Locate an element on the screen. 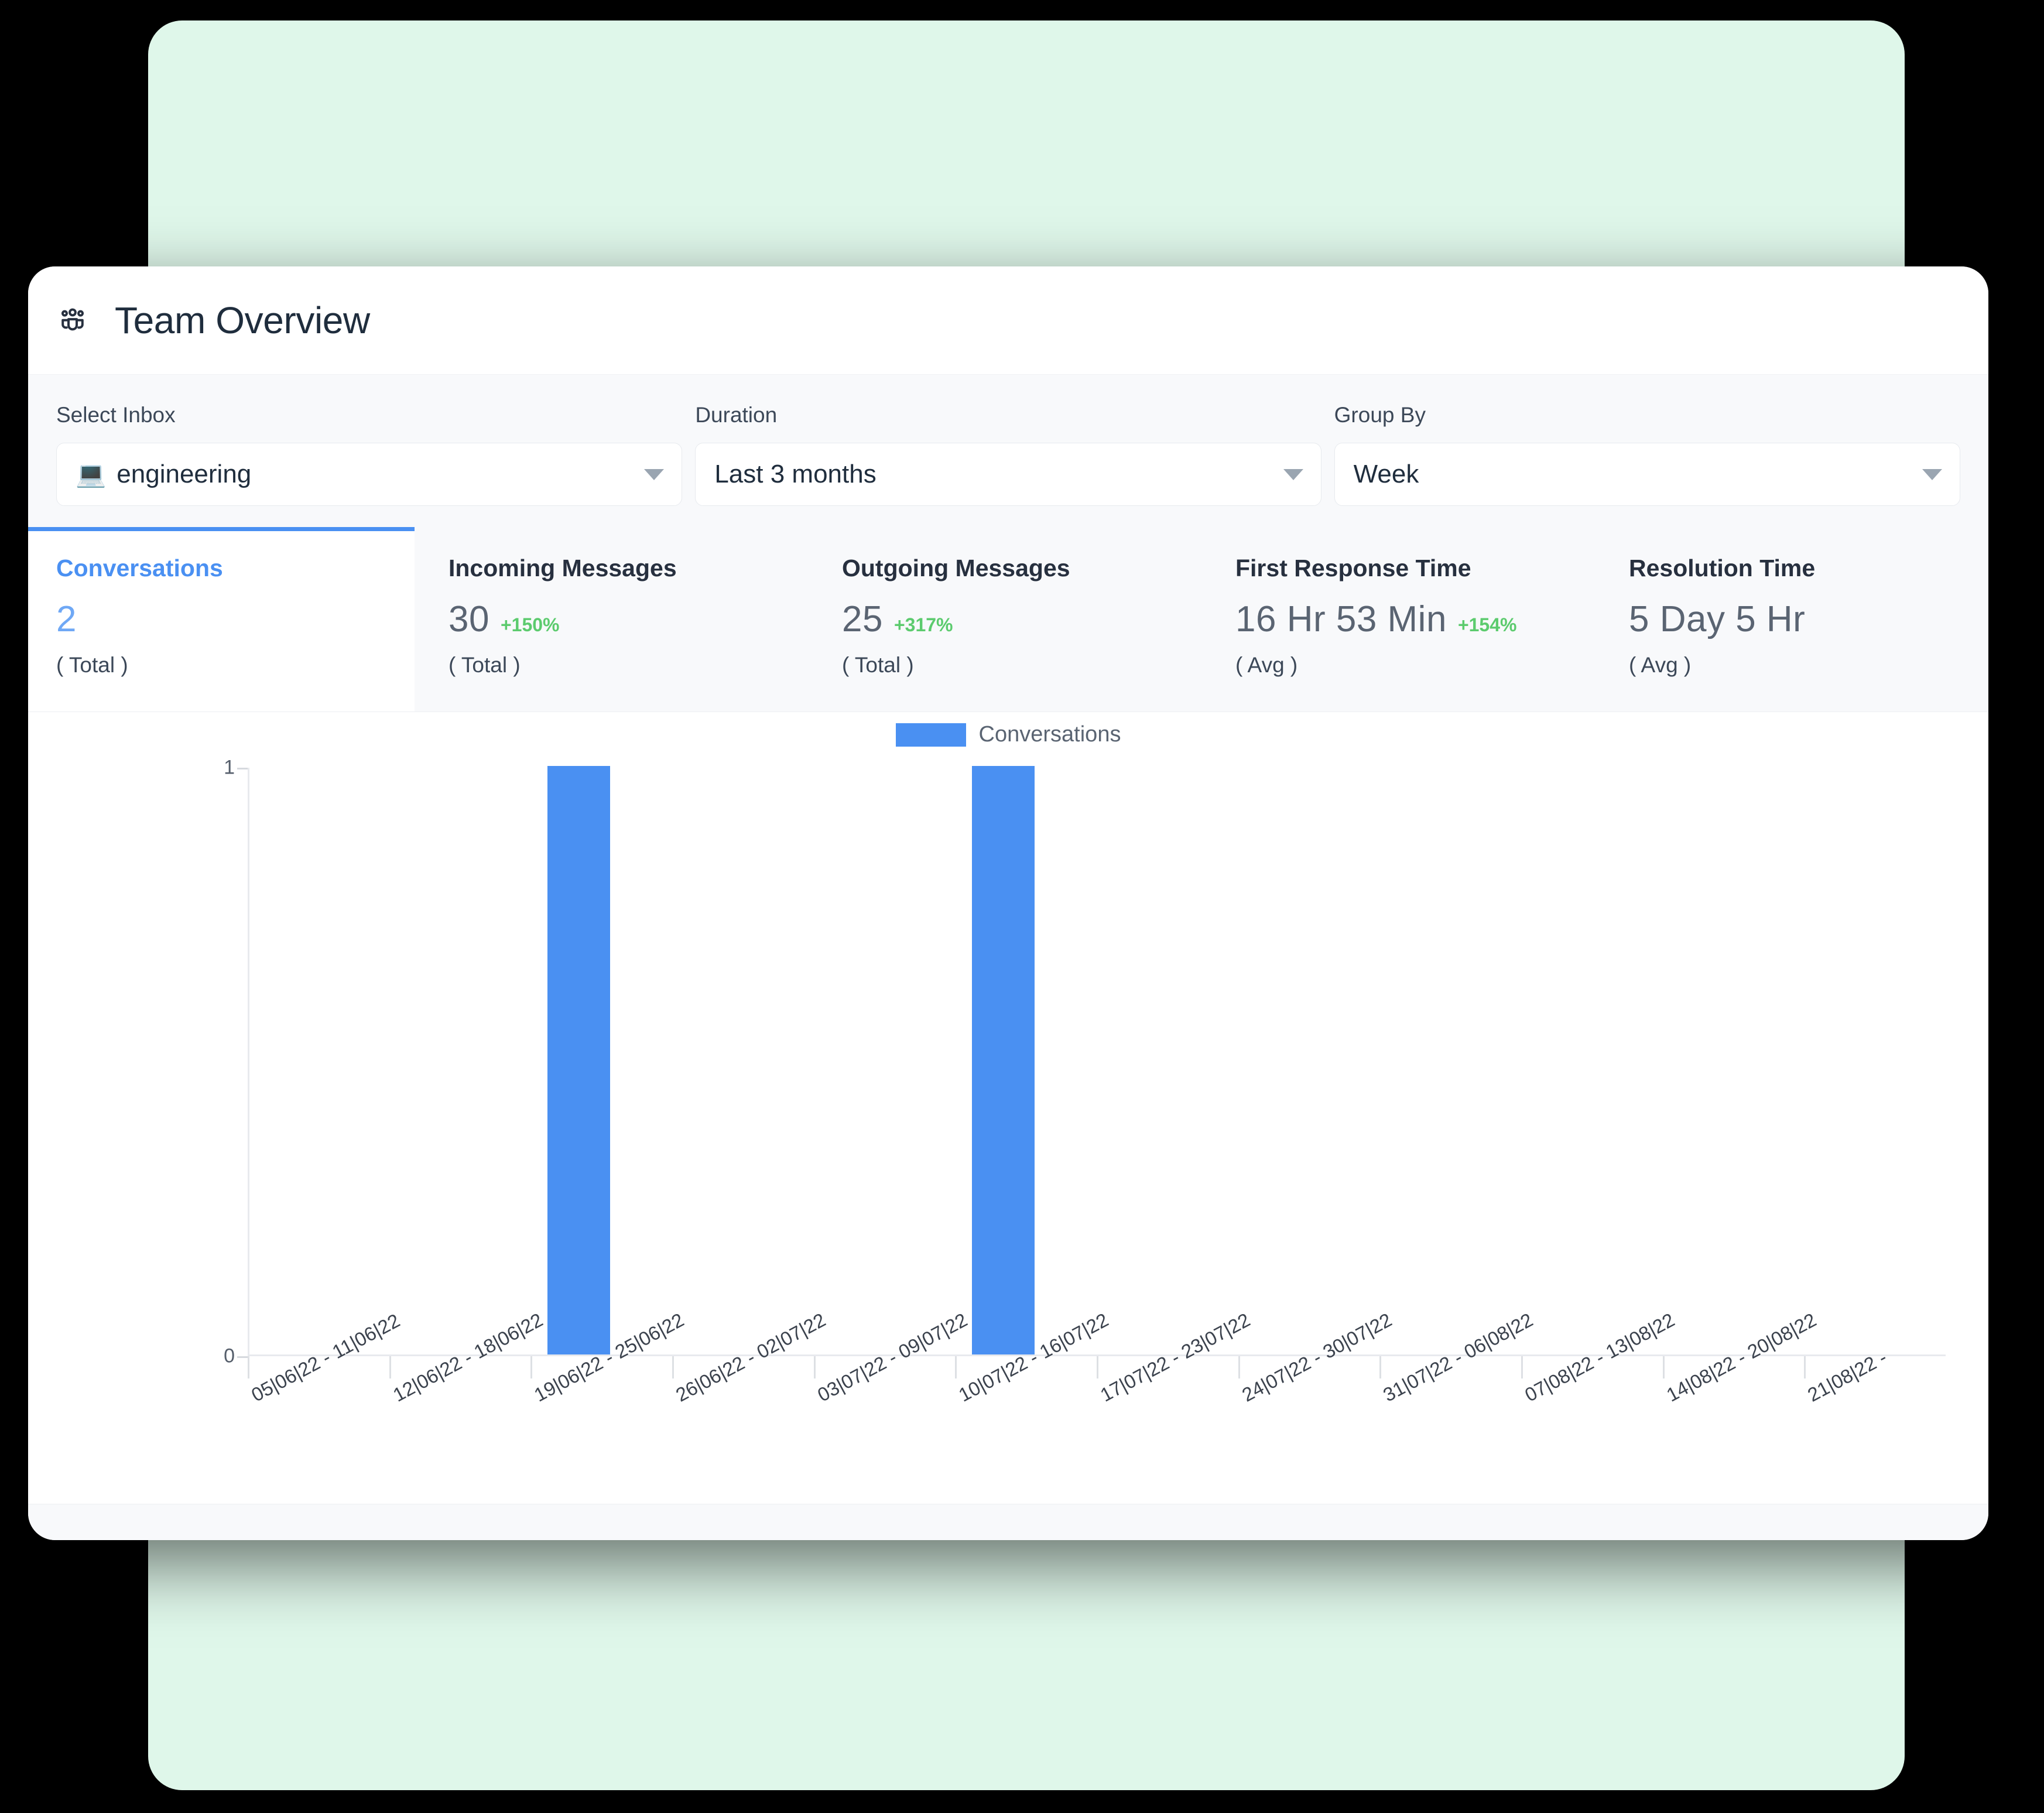 The image size is (2044, 1813). x-tick-label: 17|07|22 - 23|07|22 is located at coordinates (1176, 1357).